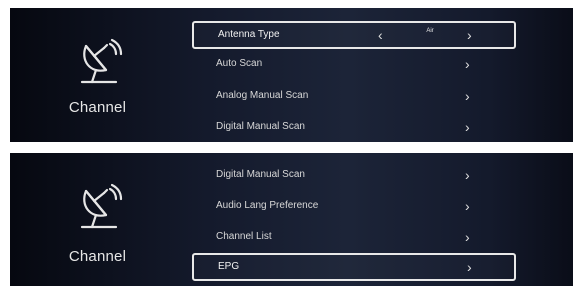 The width and height of the screenshot is (583, 288). Describe the element at coordinates (229, 266) in the screenshot. I see `menu-item-label: EPG` at that location.